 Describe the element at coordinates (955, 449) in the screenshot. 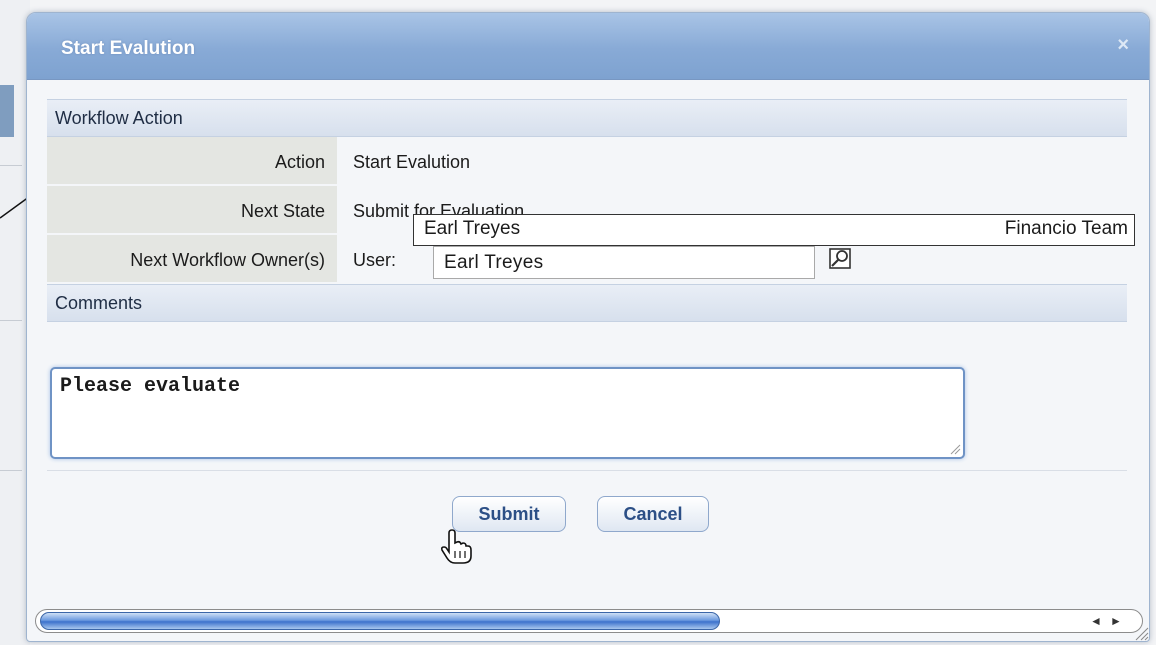

I see `resize-grip-icon` at that location.